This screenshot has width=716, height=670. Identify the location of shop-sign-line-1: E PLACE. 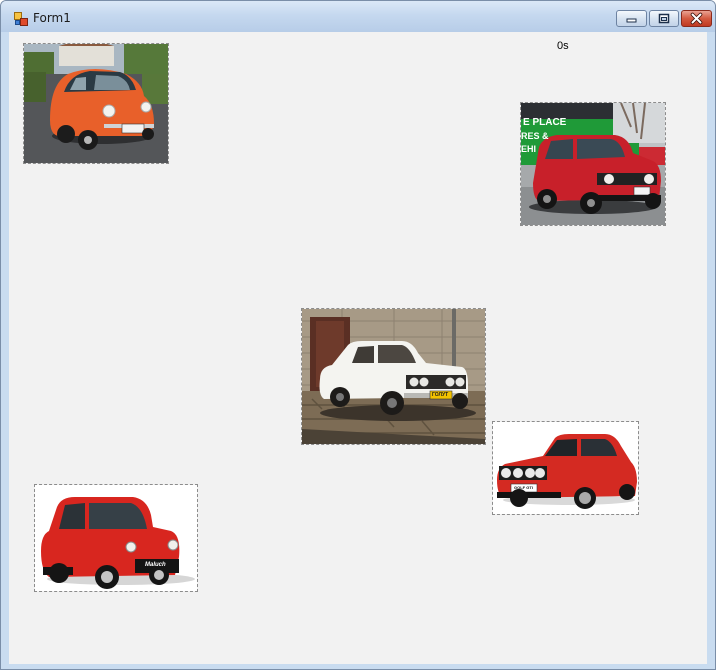
(545, 122).